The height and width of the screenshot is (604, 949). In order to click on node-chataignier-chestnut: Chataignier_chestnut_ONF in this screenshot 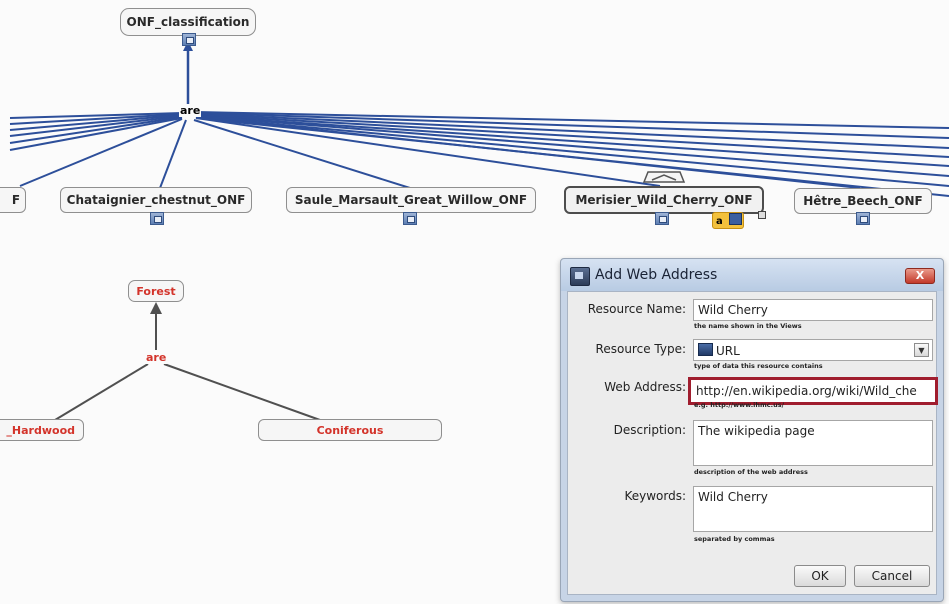, I will do `click(156, 200)`.